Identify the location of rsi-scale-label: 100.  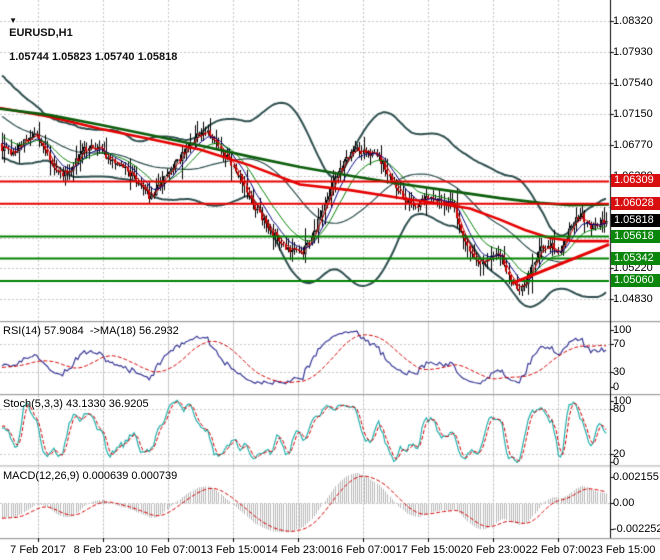
(622, 330).